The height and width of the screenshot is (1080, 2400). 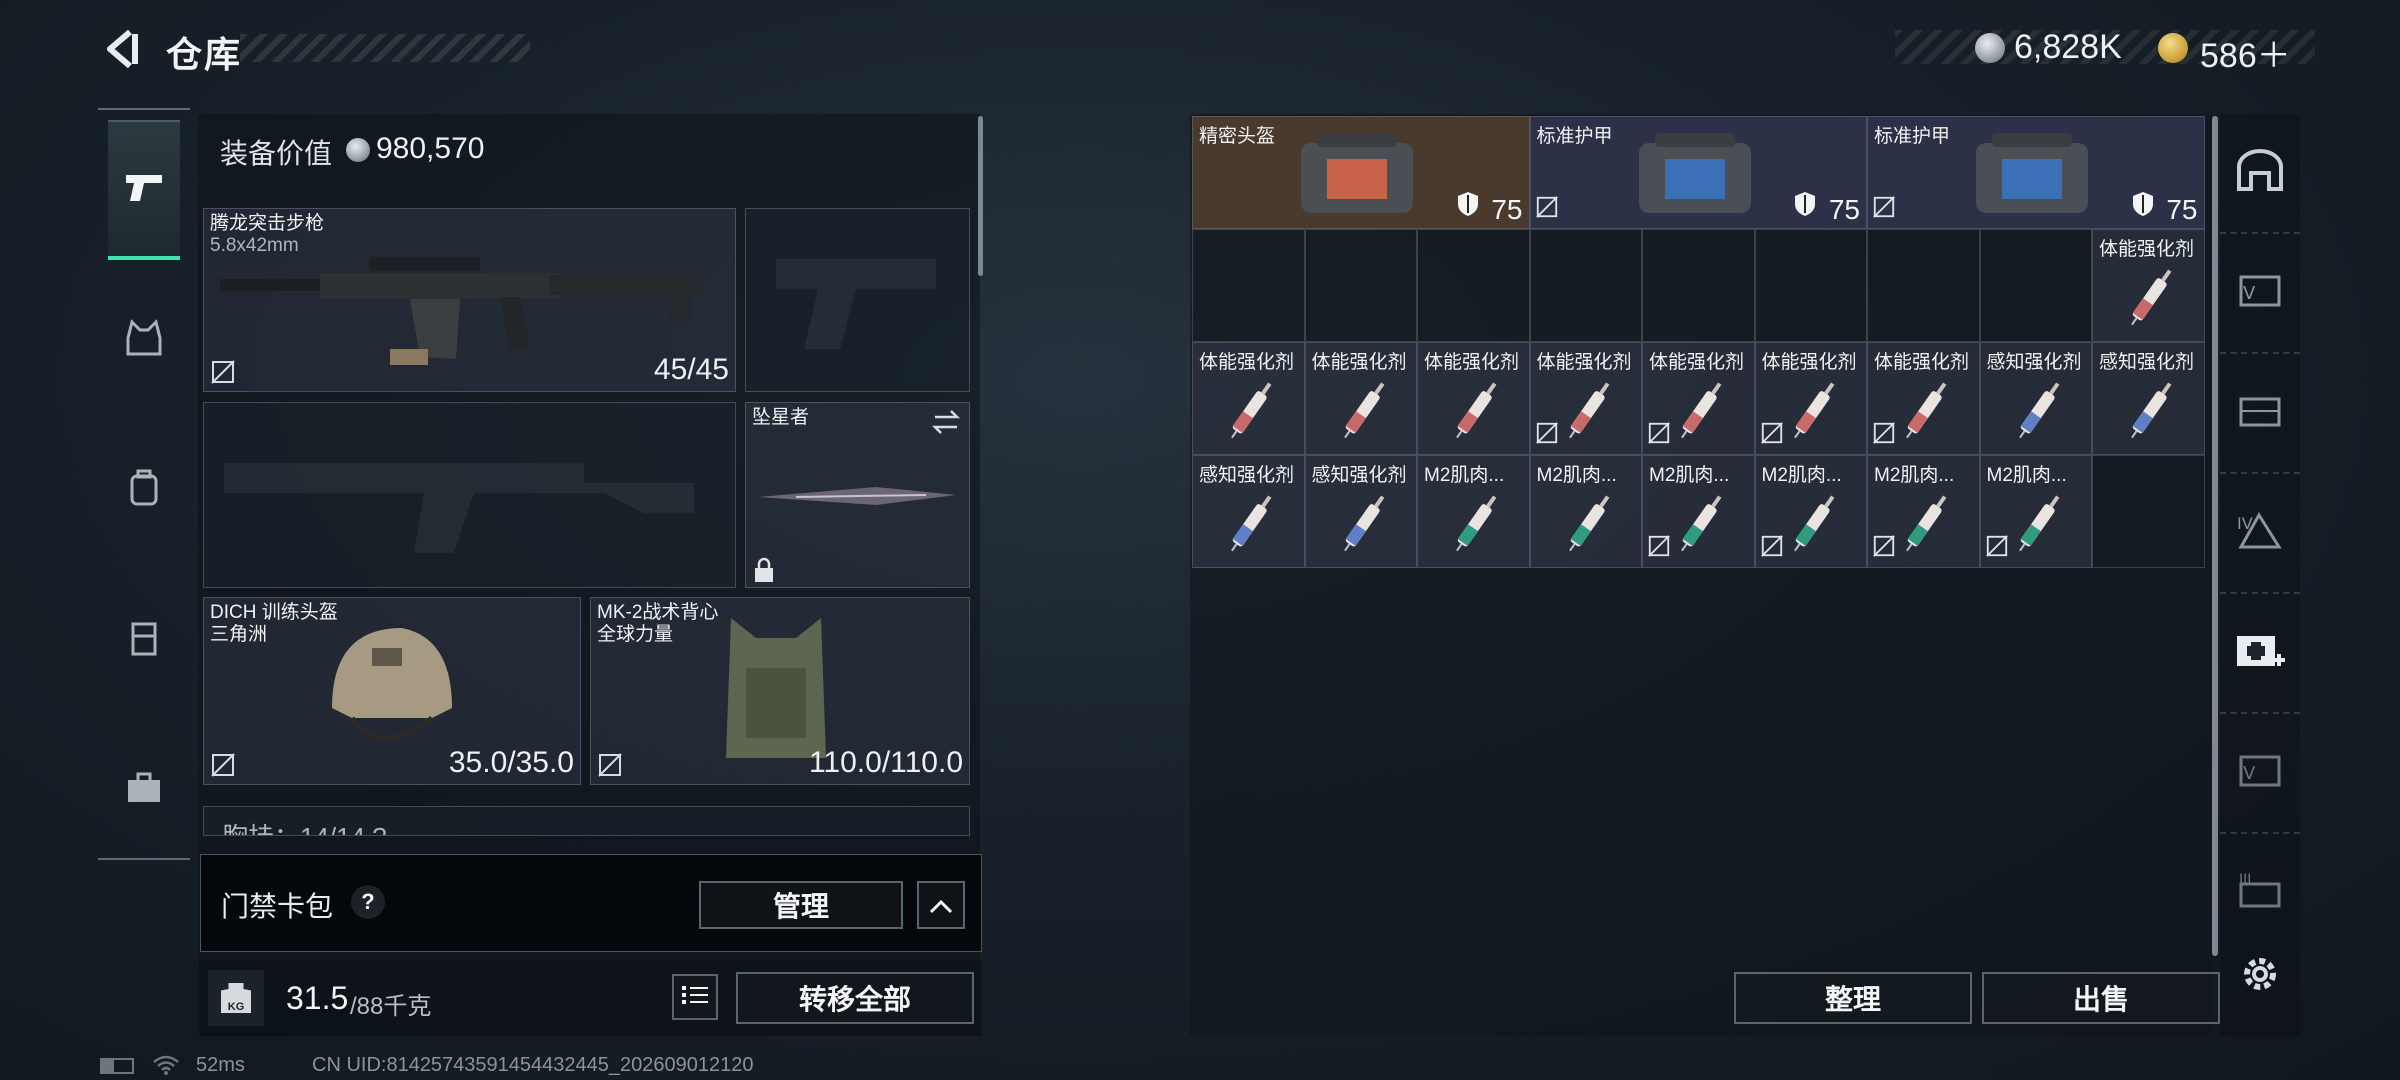 I want to click on help-button: ?, so click(x=368, y=902).